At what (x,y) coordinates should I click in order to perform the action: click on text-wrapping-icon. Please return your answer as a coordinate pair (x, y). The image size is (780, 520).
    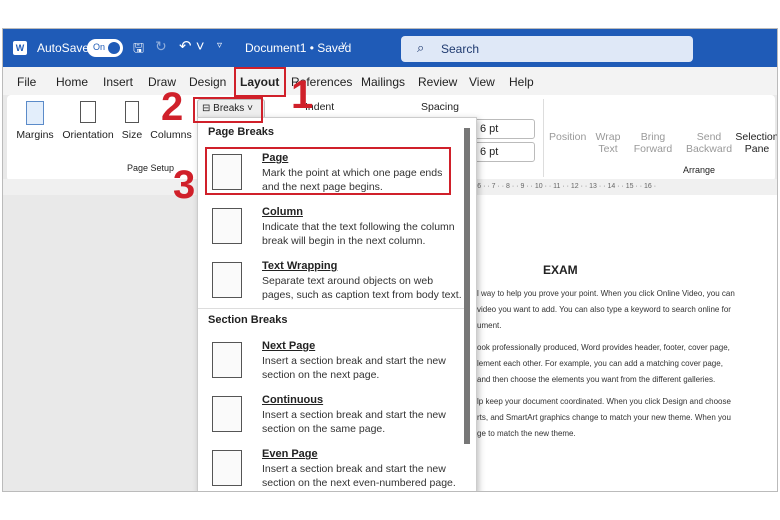
    Looking at the image, I should click on (227, 280).